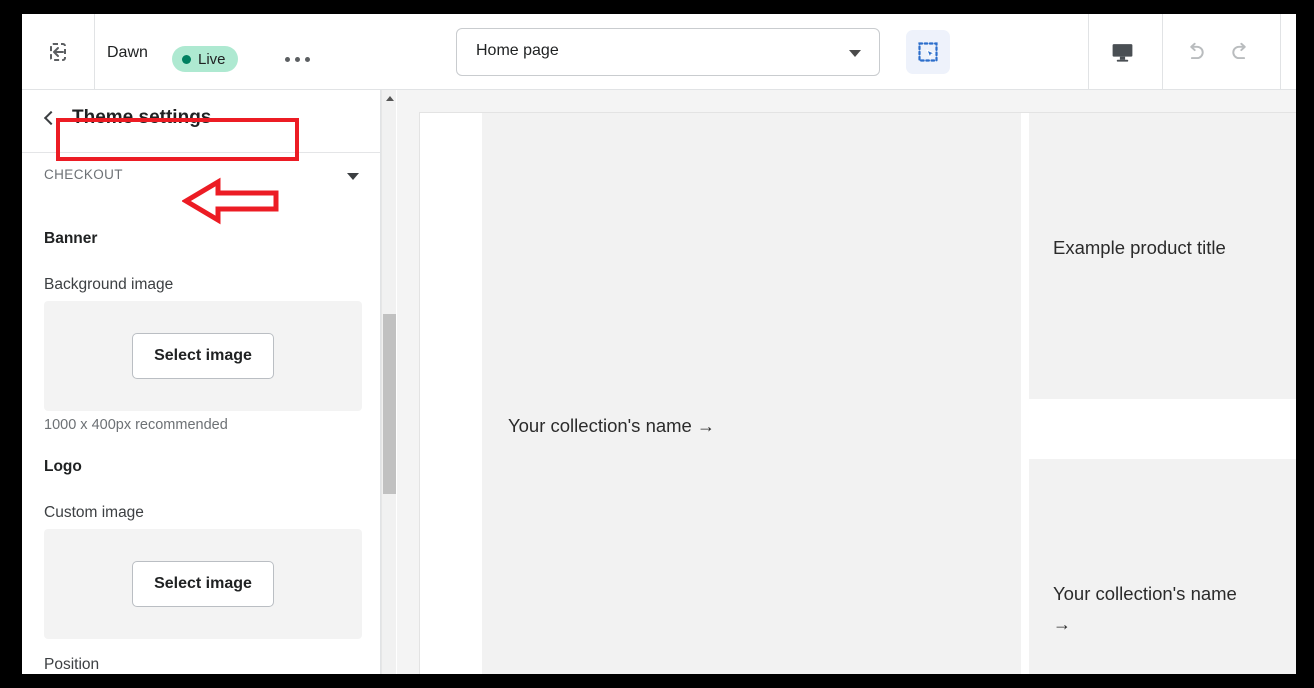 The image size is (1314, 688). I want to click on preview-product-title: Example product title, so click(1139, 247).